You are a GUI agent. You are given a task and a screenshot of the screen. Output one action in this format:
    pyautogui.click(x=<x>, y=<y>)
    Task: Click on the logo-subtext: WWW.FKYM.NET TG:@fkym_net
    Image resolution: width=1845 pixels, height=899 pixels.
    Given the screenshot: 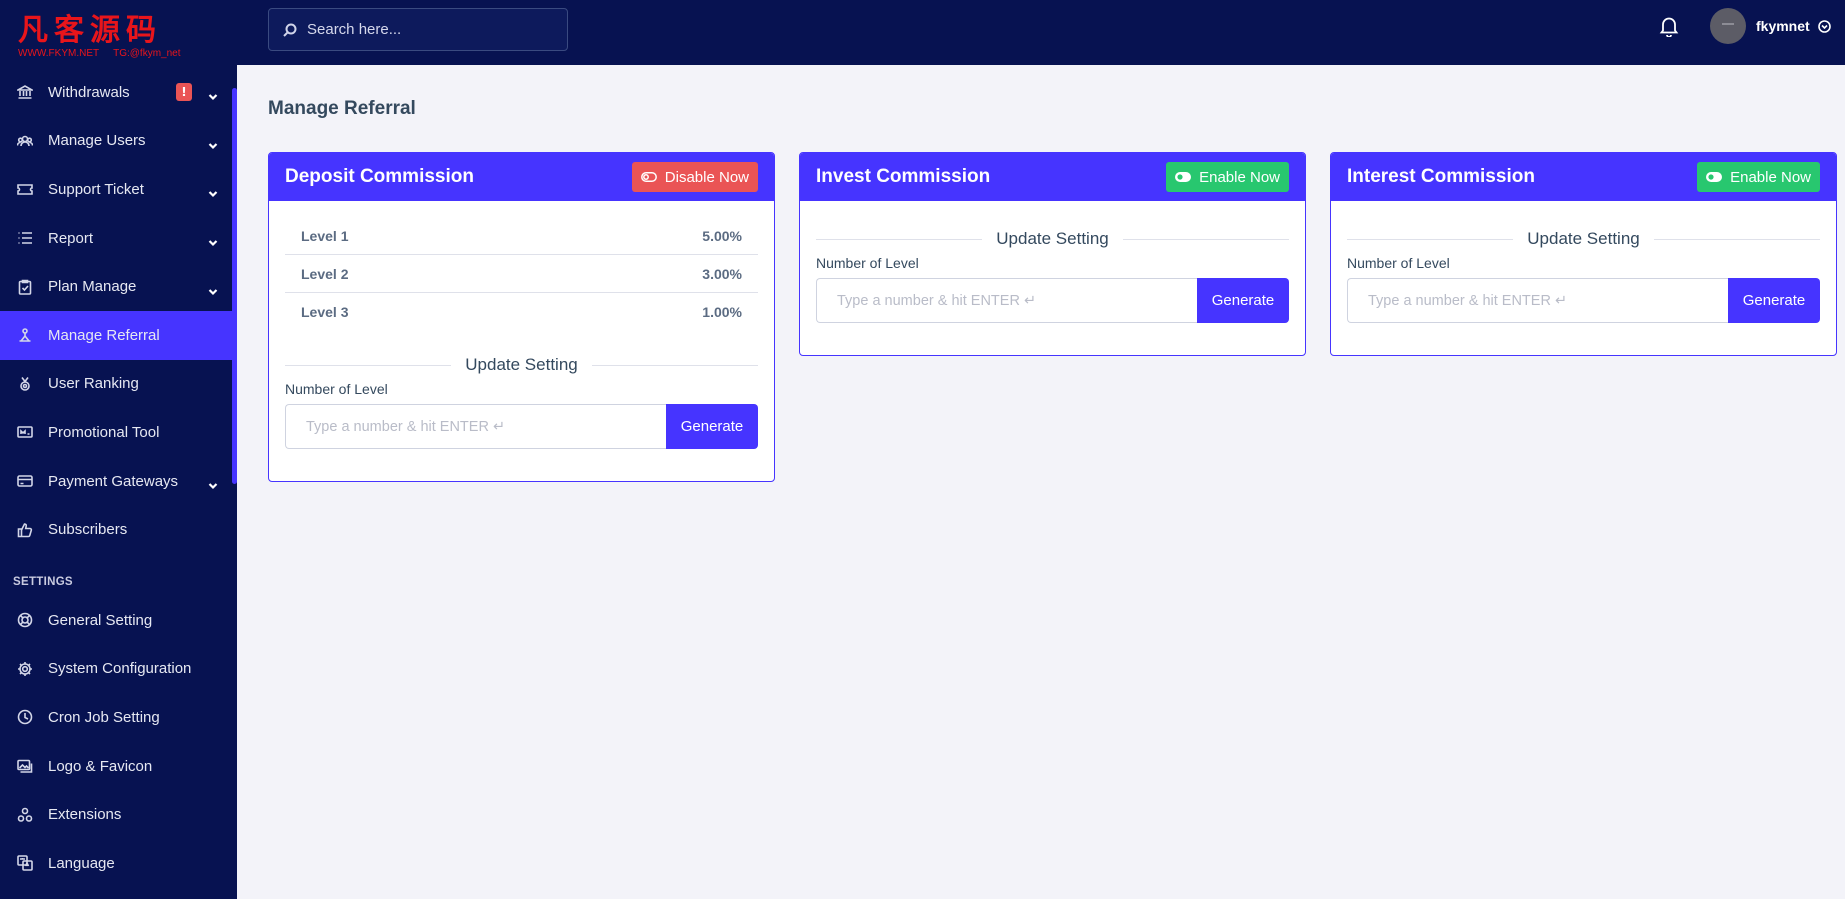 What is the action you would take?
    pyautogui.click(x=108, y=54)
    